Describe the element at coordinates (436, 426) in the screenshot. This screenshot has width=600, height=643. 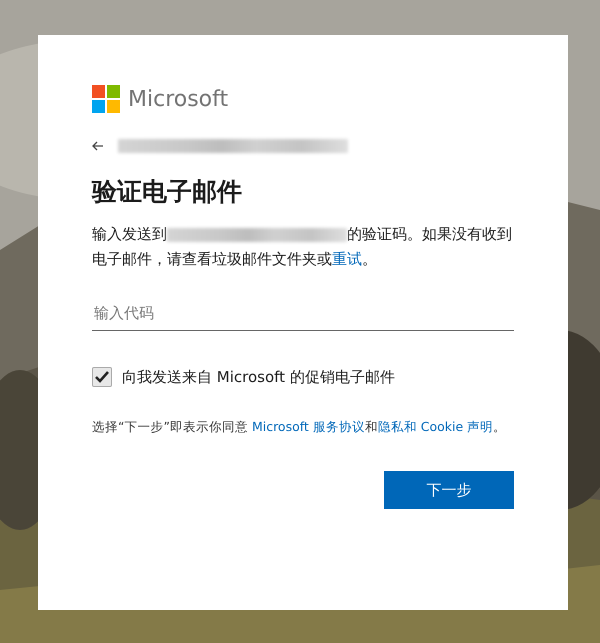
I see `link: 隐私和 Cookie 声明` at that location.